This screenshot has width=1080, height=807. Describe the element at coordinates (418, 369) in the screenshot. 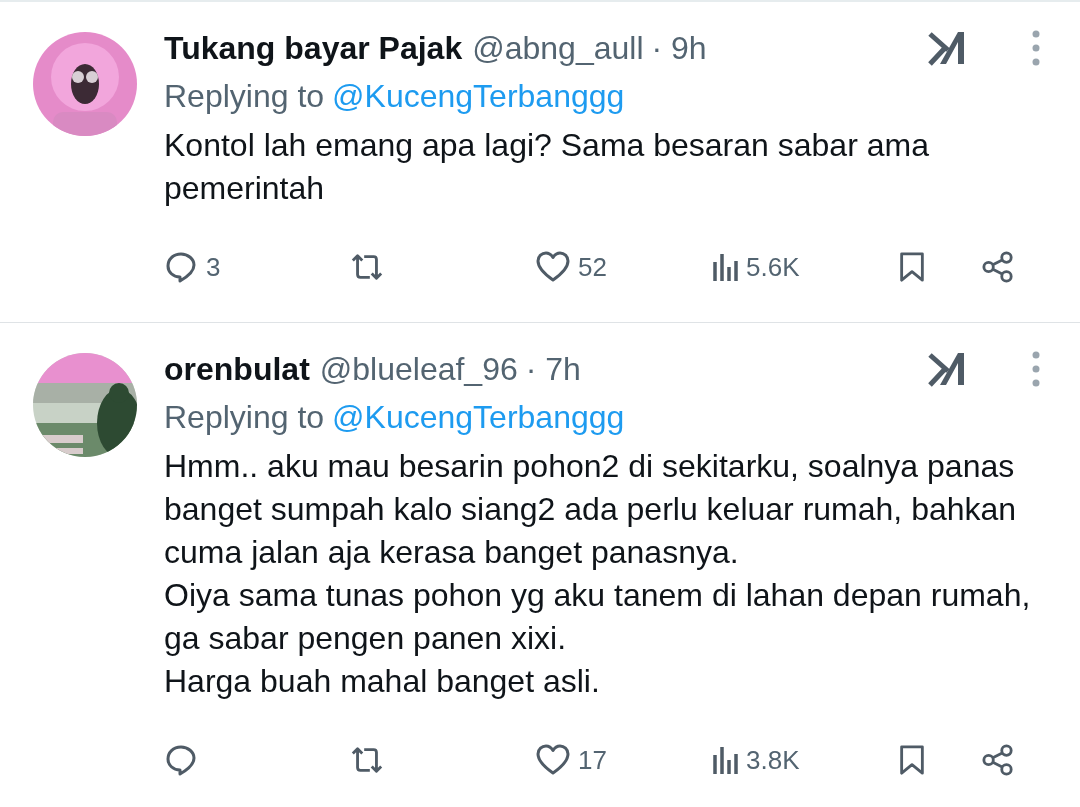

I see `user-handle: @blueleaf_96` at that location.